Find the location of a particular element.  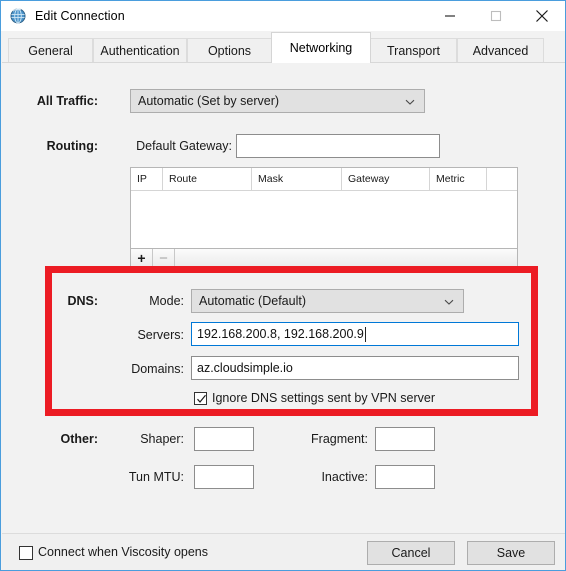

cancel-button: Cancel is located at coordinates (411, 553).